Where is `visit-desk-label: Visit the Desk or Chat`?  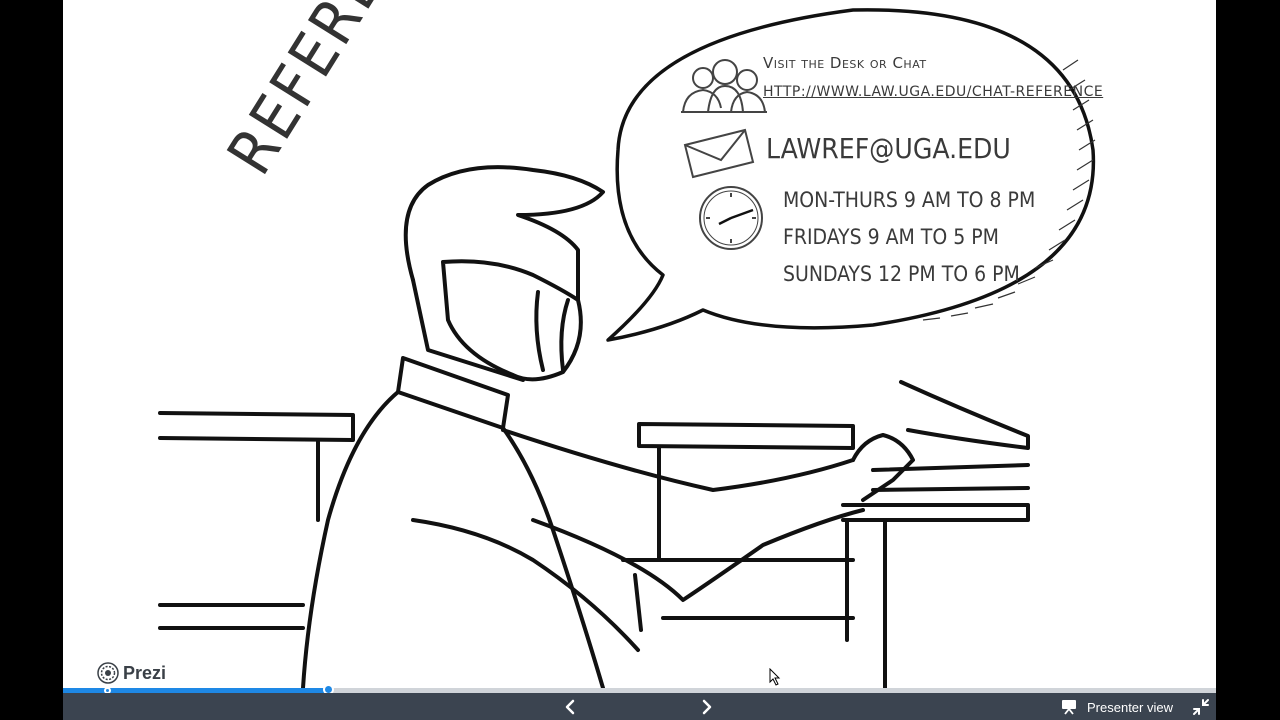 visit-desk-label: Visit the Desk or Chat is located at coordinates (845, 63).